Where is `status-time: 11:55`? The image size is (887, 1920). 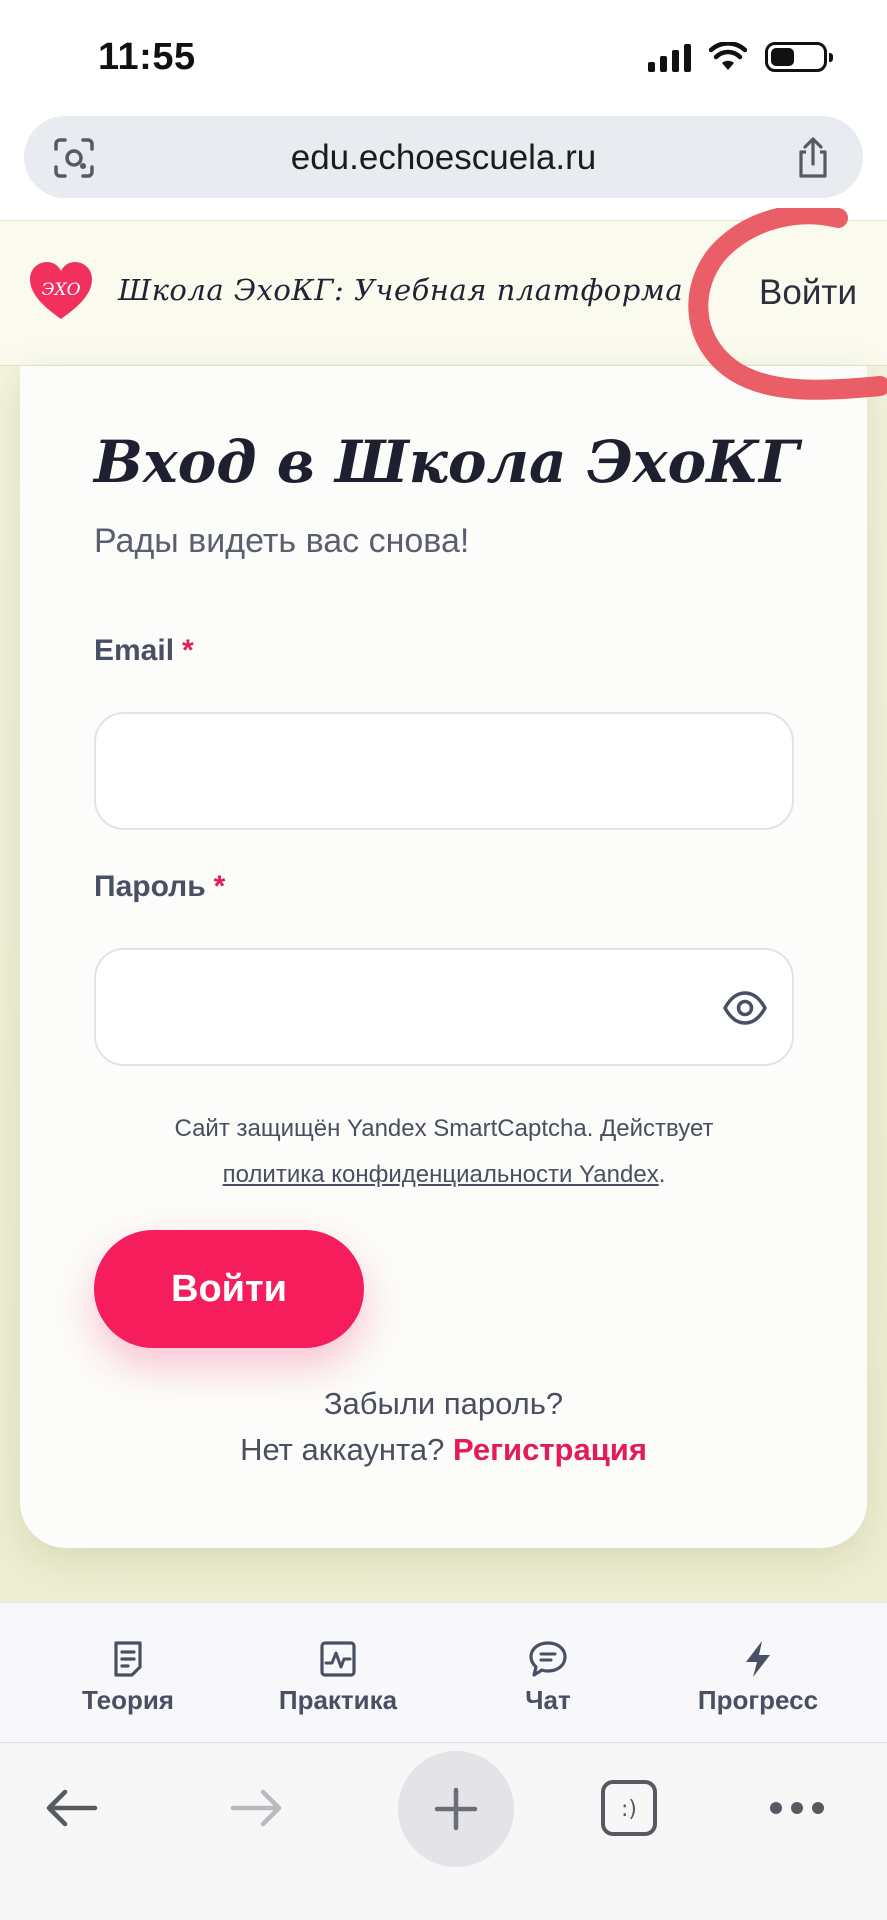 status-time: 11:55 is located at coordinates (147, 57).